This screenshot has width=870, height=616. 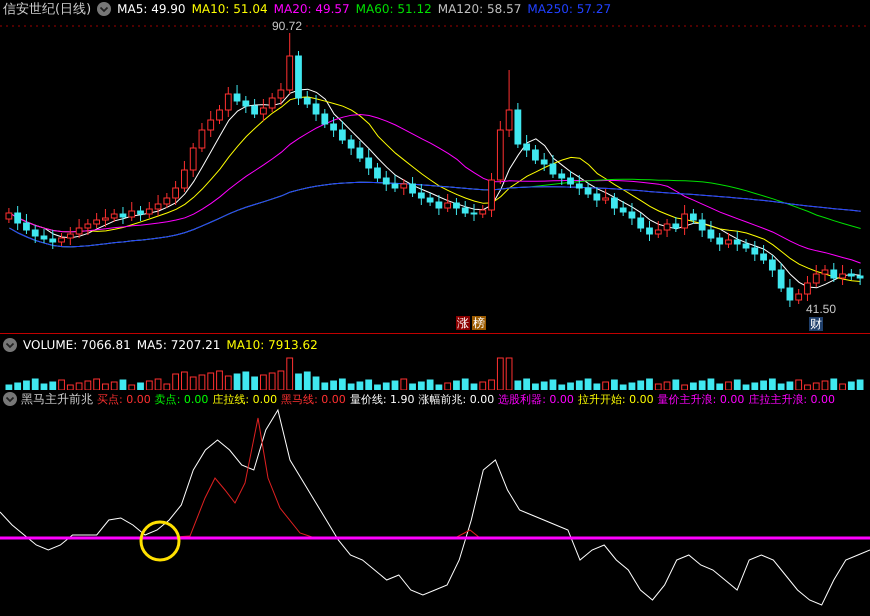 What do you see at coordinates (312, 9) in the screenshot?
I see `indicator-value: MA20: 49.57` at bounding box center [312, 9].